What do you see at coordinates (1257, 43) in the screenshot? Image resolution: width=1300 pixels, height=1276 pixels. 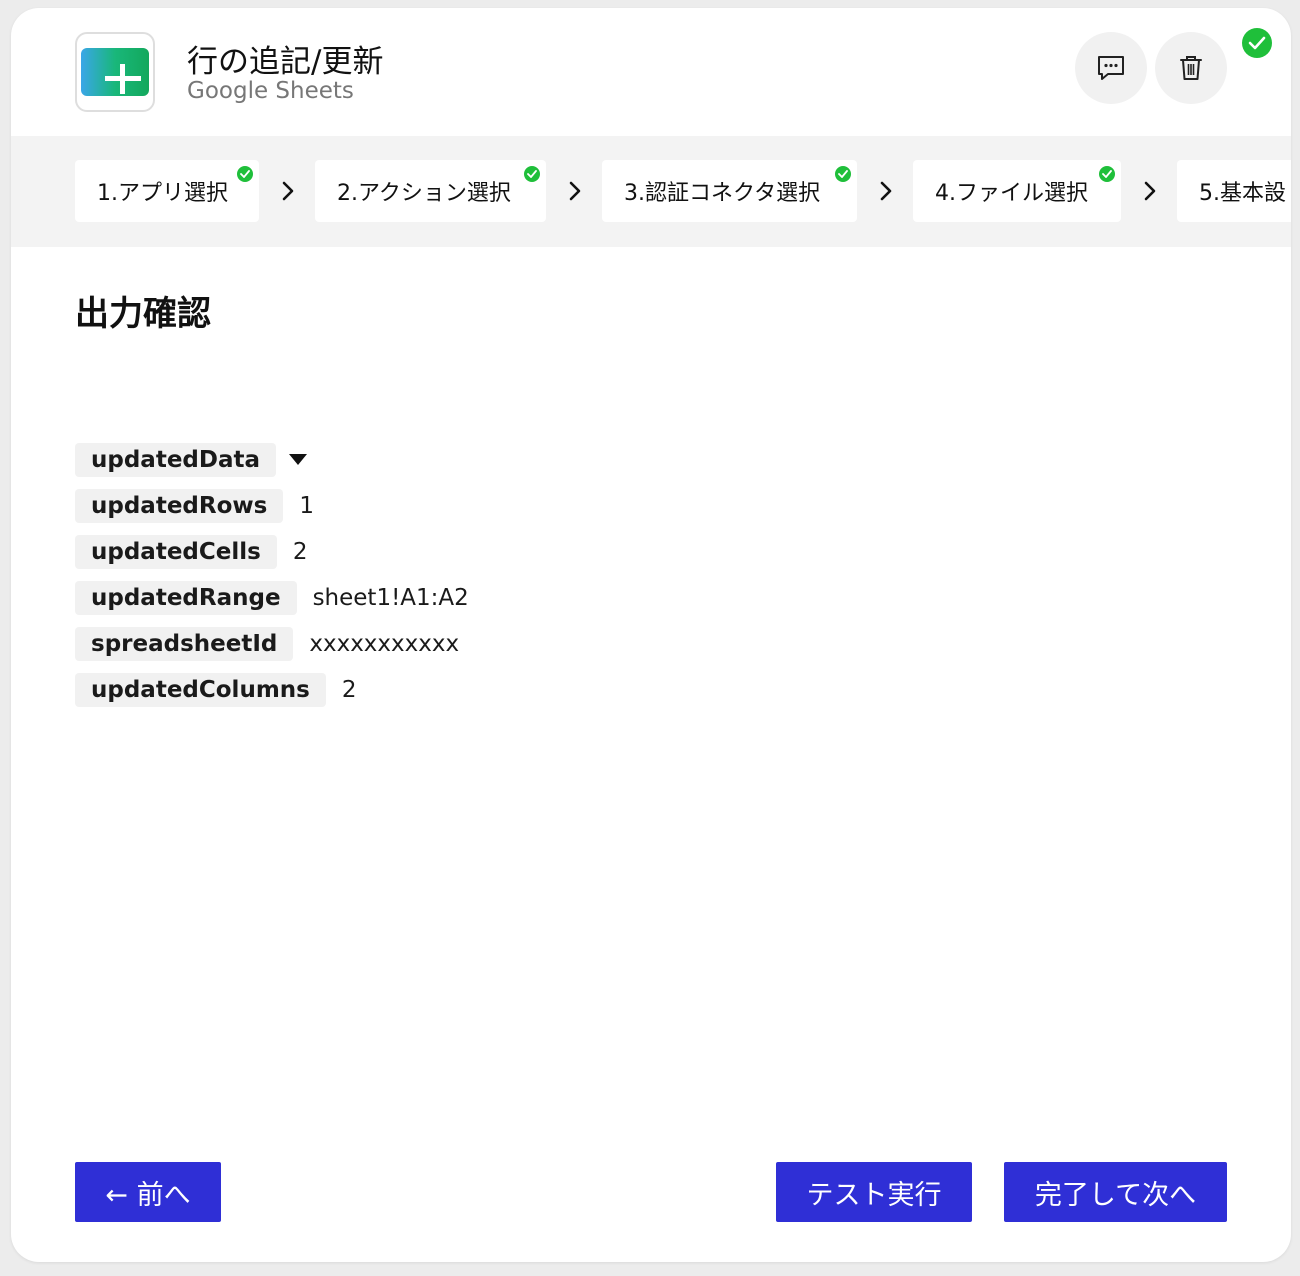 I see `completed-check-icon` at bounding box center [1257, 43].